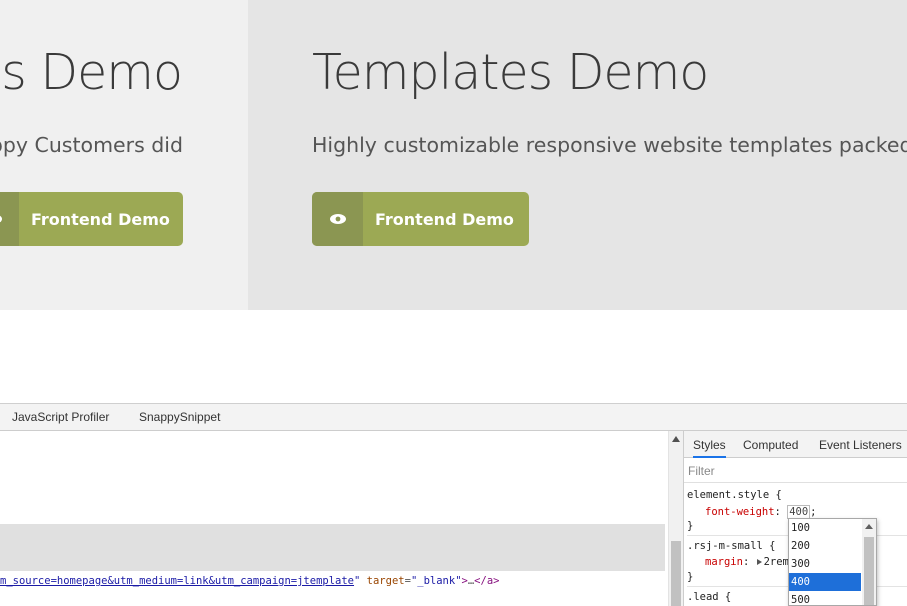  What do you see at coordinates (675, 518) in the screenshot?
I see `elements-scrollbar` at bounding box center [675, 518].